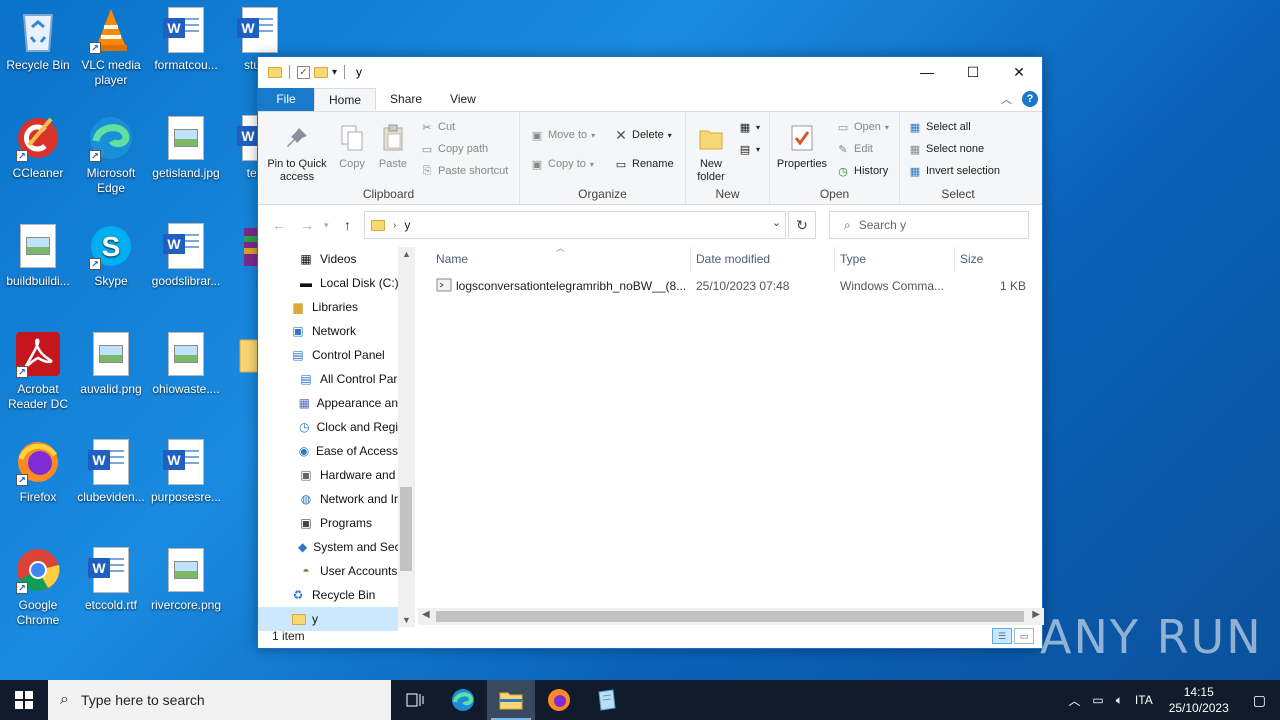 The image size is (1280, 720). I want to click on address-bar: › y ⌄, so click(575, 225).